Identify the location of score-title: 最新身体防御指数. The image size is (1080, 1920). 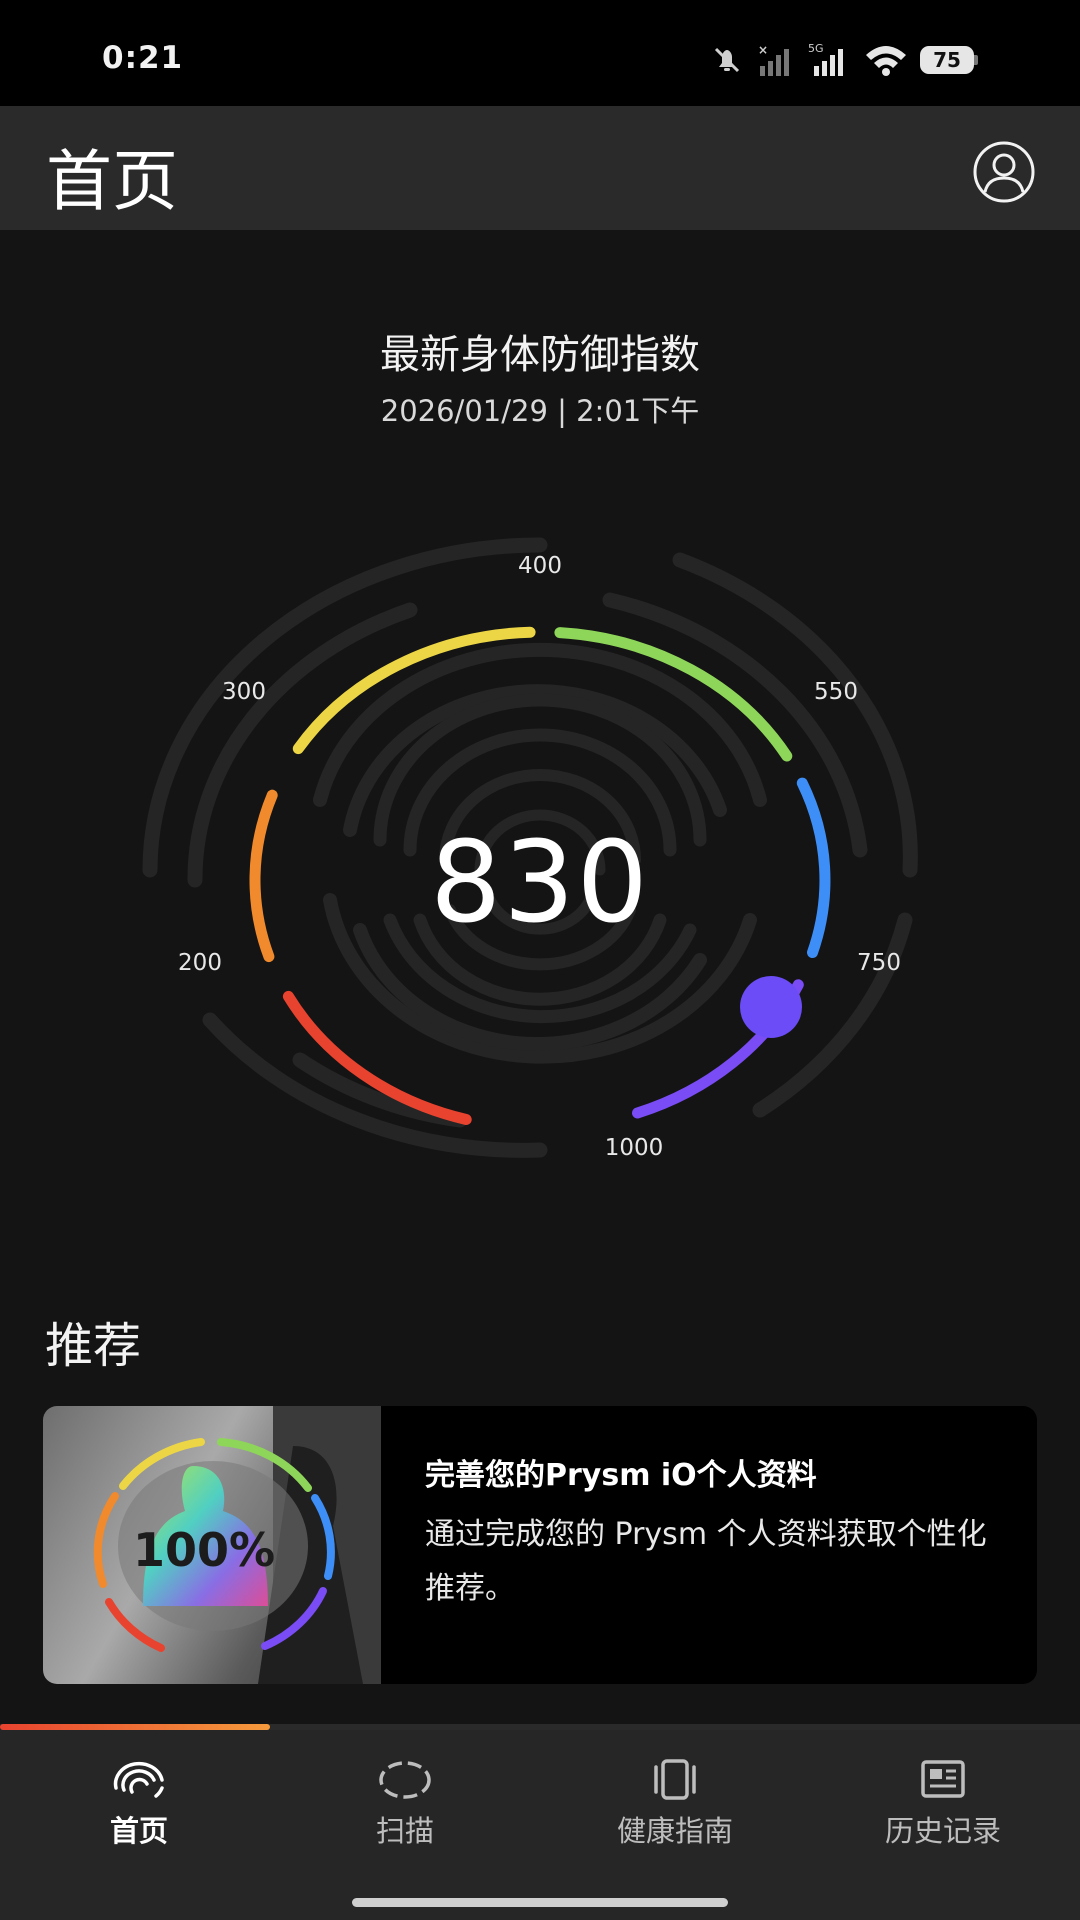
(540, 355).